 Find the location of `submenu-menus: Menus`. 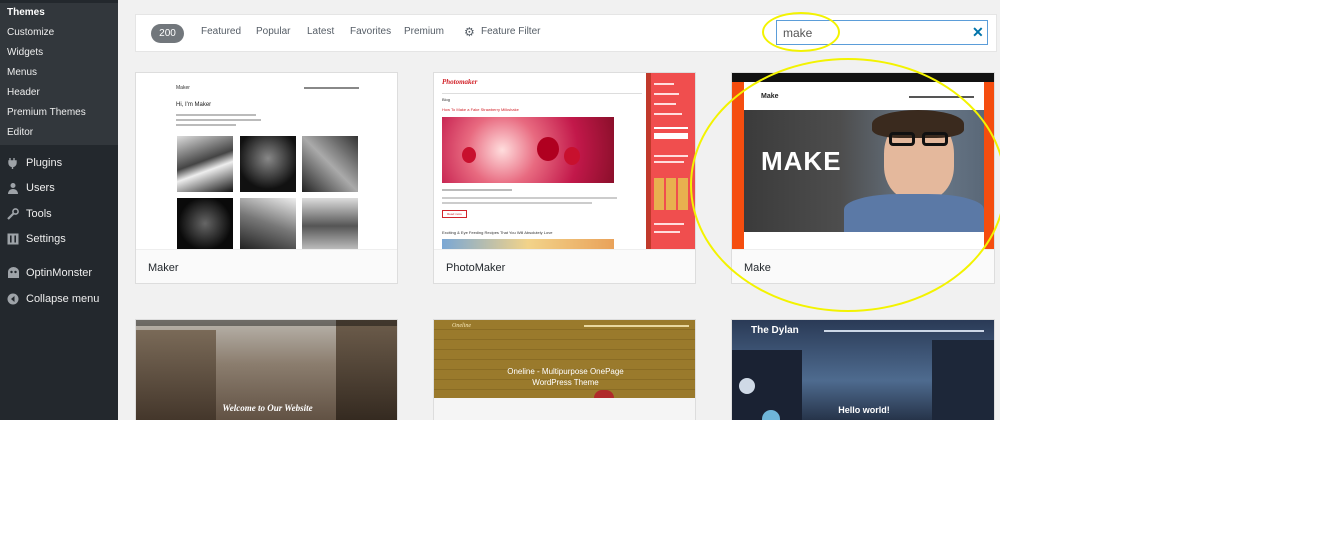

submenu-menus: Menus is located at coordinates (59, 73).